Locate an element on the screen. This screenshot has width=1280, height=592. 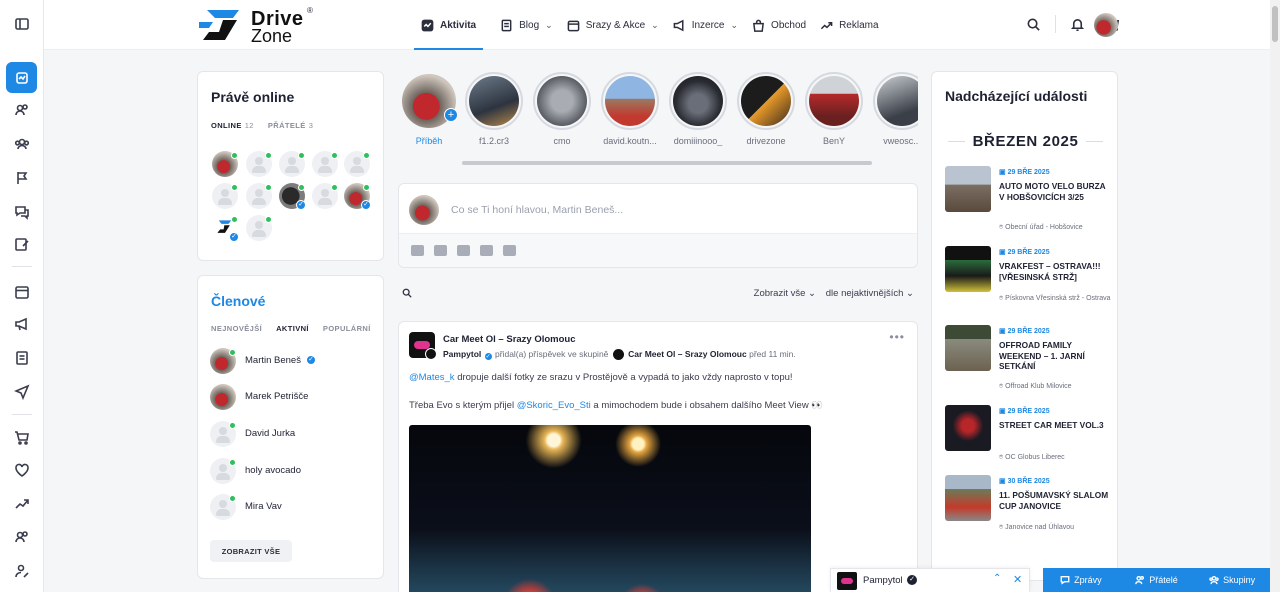
show-all-members-button: ZOBRAZIT VŠE is located at coordinates (251, 551).